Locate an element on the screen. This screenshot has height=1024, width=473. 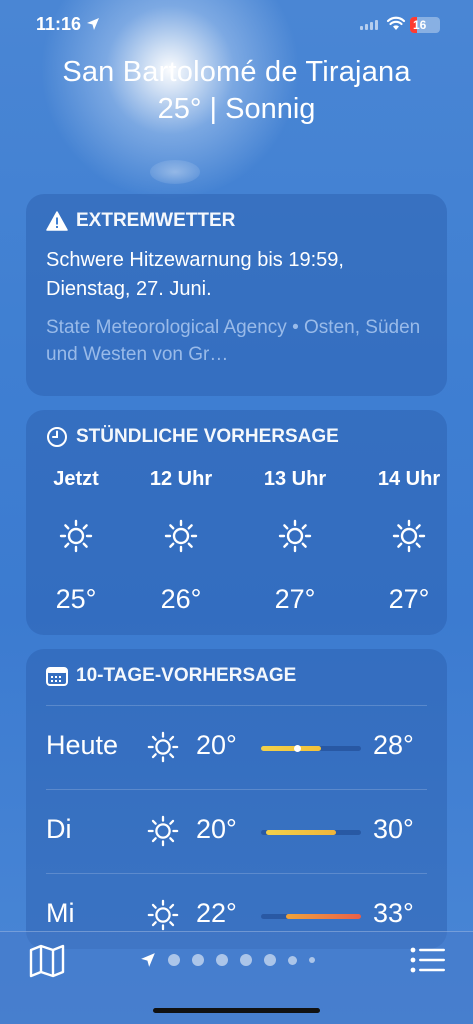
day-row: Di 20° 30° is located at coordinates (236, 831).